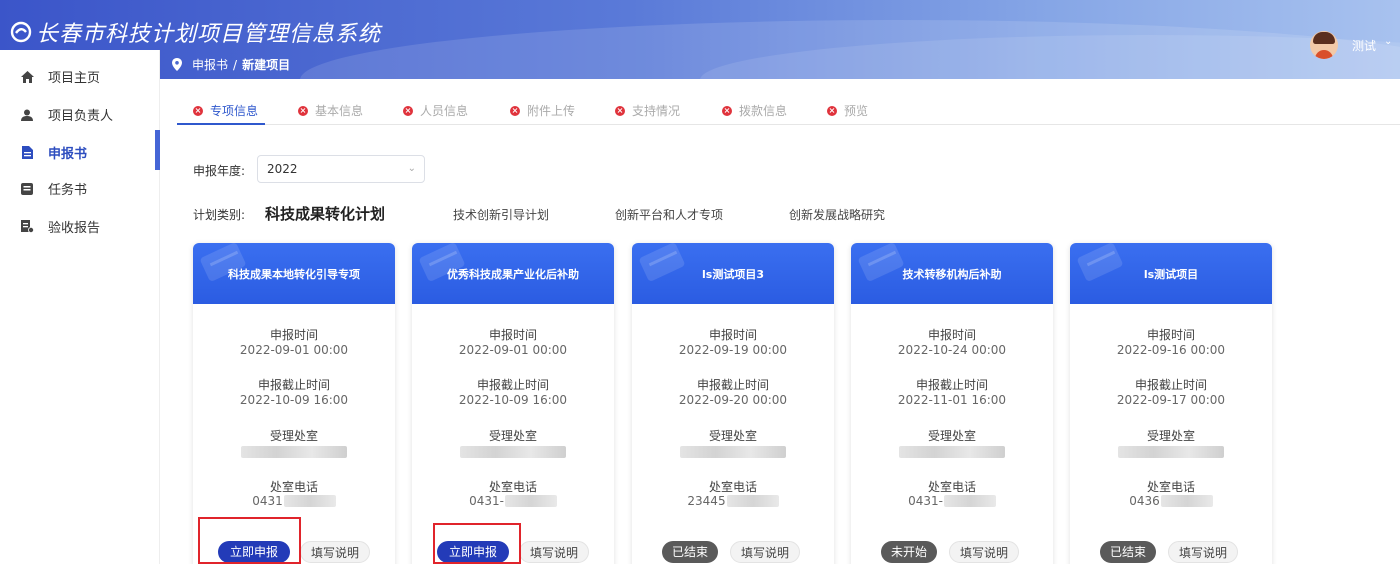  What do you see at coordinates (700, 39) in the screenshot?
I see `top-header: 长春市科技计划项目管理信息系统 测试 ⌄ 申报书 / 新建项目` at bounding box center [700, 39].